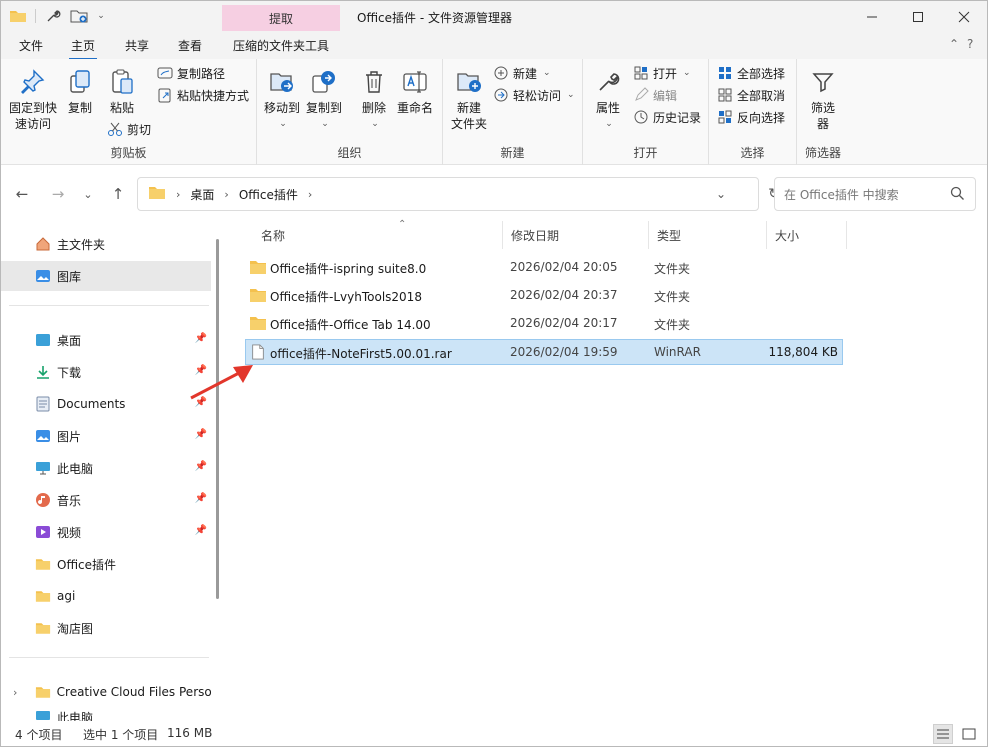 The width and height of the screenshot is (988, 747). I want to click on sidebar-item-downloads: 下载 📌, so click(106, 372).